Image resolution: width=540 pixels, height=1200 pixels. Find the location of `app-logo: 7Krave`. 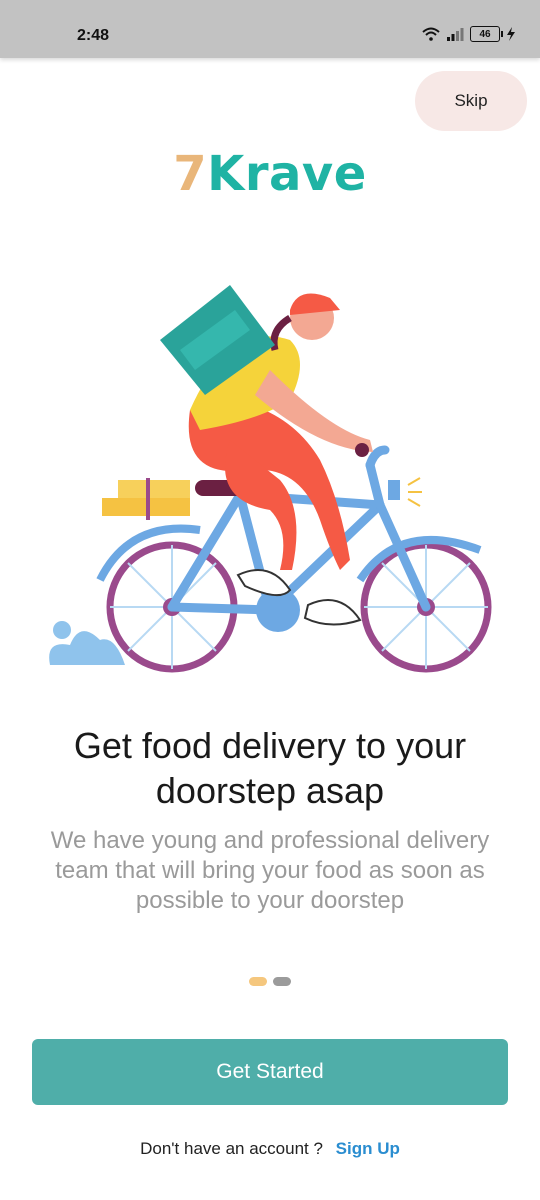

app-logo: 7Krave is located at coordinates (270, 174).